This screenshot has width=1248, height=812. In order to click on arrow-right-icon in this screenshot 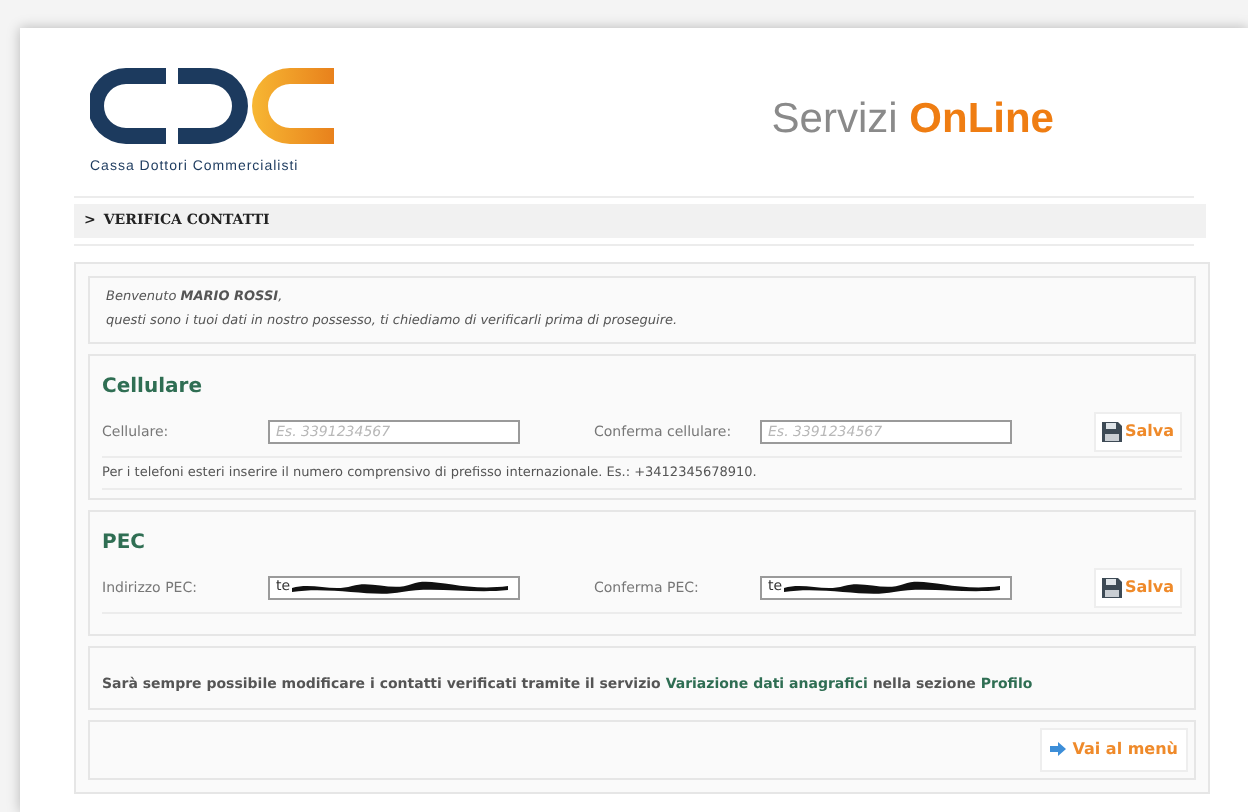, I will do `click(1058, 749)`.